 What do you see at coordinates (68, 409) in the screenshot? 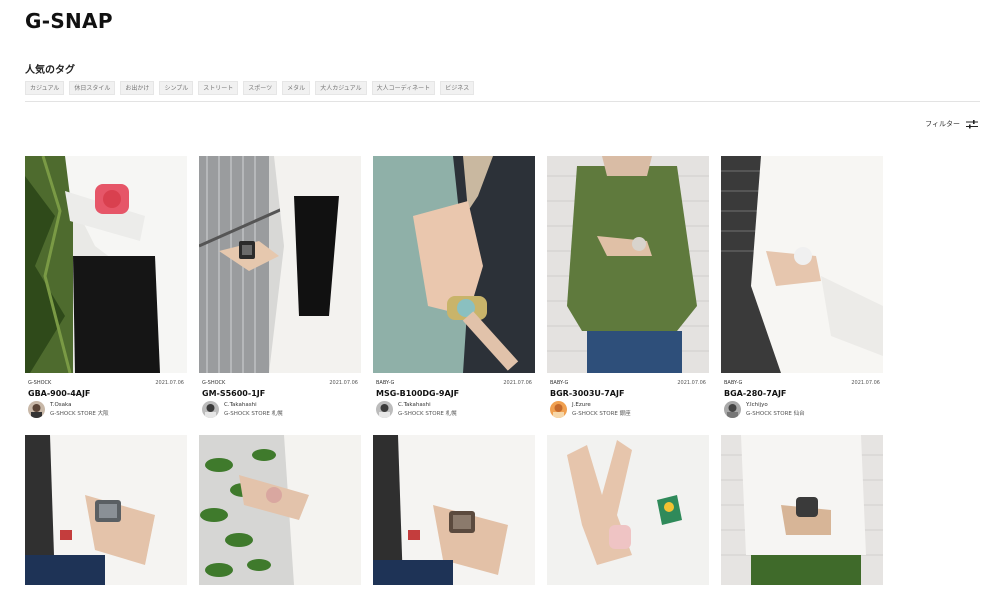
I see `author: T.Osaka G-SHOCK STORE 大阪` at bounding box center [68, 409].